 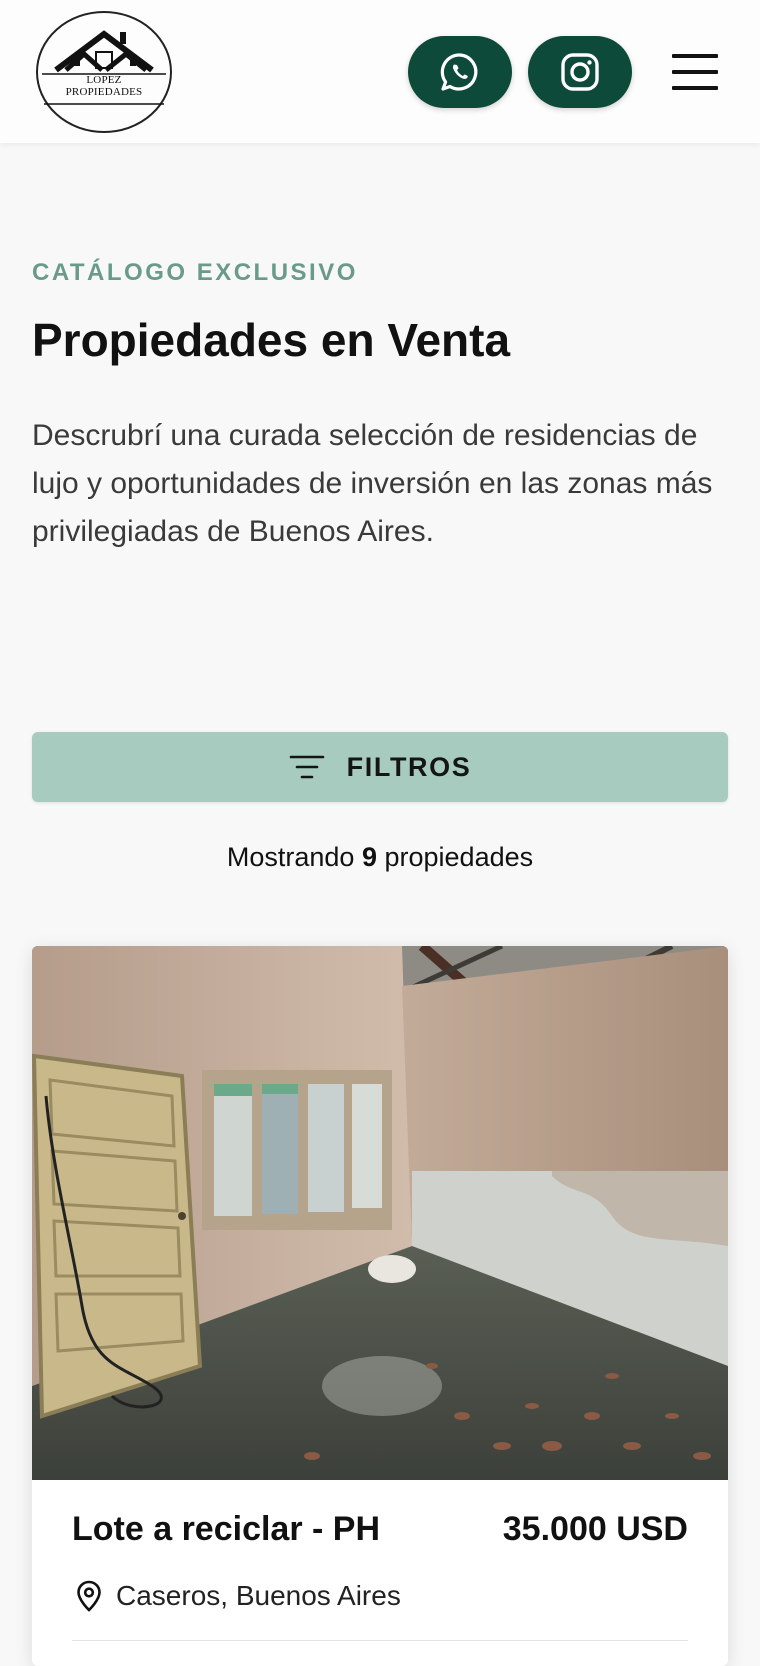 What do you see at coordinates (380, 71) in the screenshot?
I see `site-header: LOPEZ PROPIEDADES` at bounding box center [380, 71].